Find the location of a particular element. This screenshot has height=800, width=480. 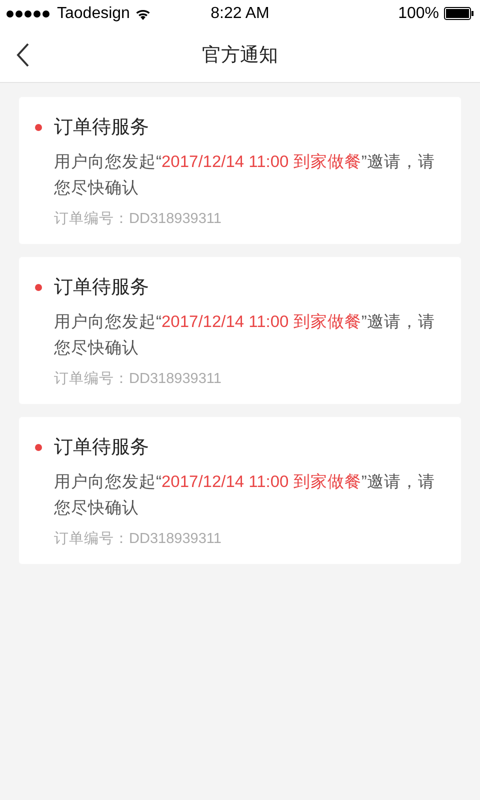

signal-icon is located at coordinates (29, 14).